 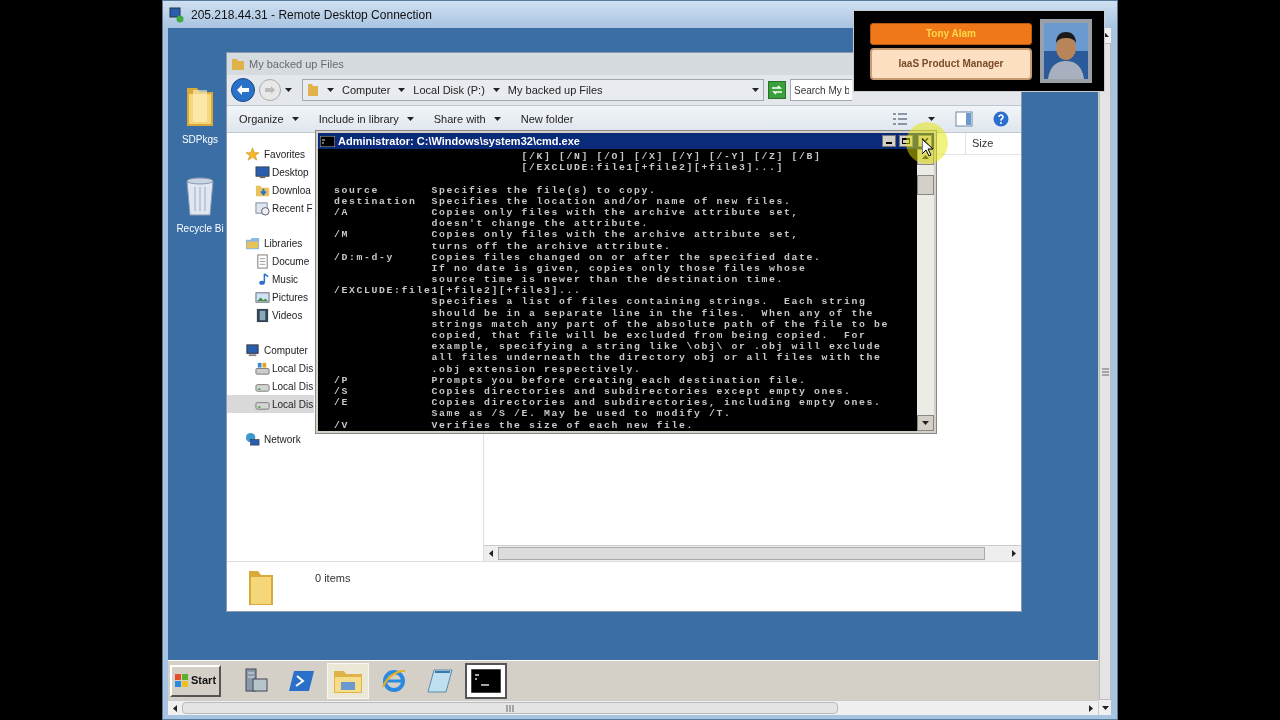 What do you see at coordinates (449, 90) in the screenshot?
I see `breadcrumb-item: Local Disk (P:)` at bounding box center [449, 90].